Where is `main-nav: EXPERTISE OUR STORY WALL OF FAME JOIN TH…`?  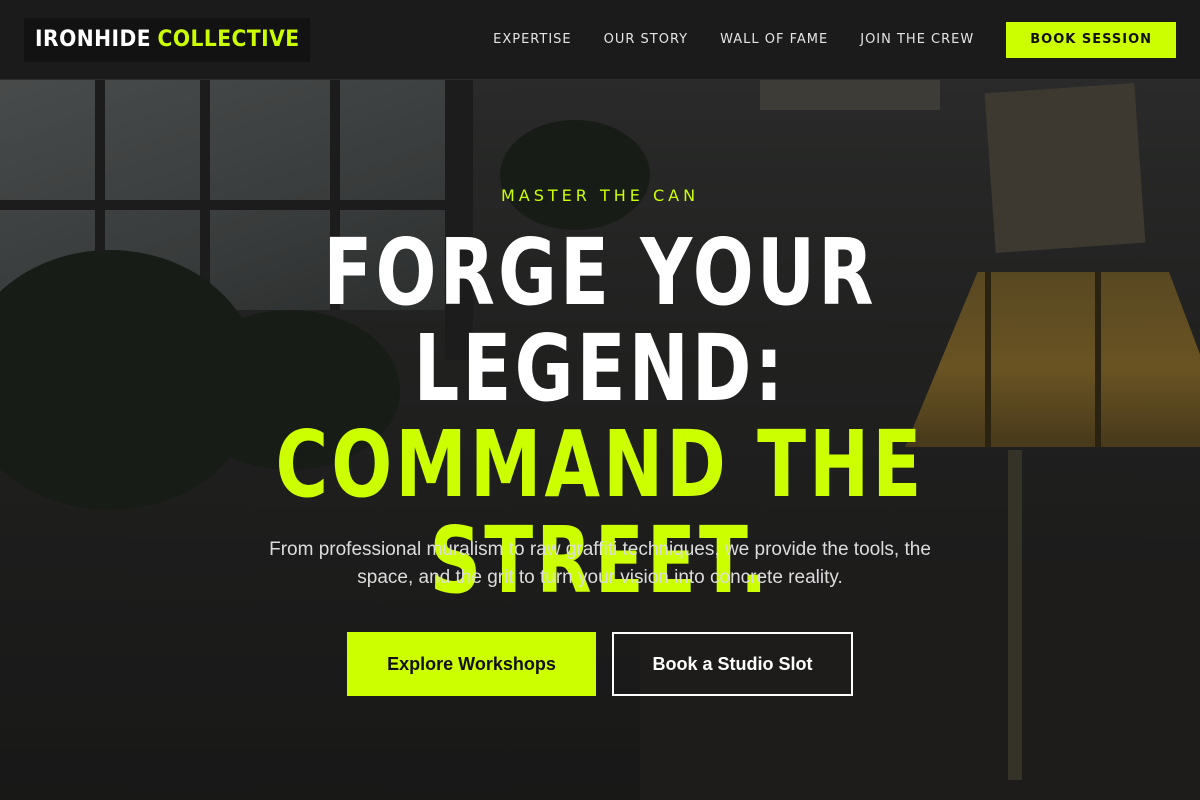
main-nav: EXPERTISE OUR STORY WALL OF FAME JOIN TH… is located at coordinates (818, 39).